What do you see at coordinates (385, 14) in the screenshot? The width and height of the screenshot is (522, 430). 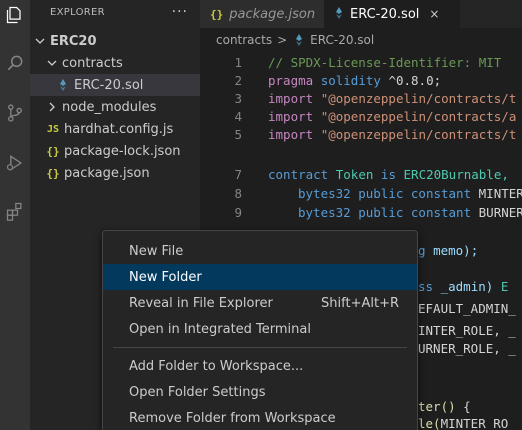 I see `tab-label: ERC-20.sol` at bounding box center [385, 14].